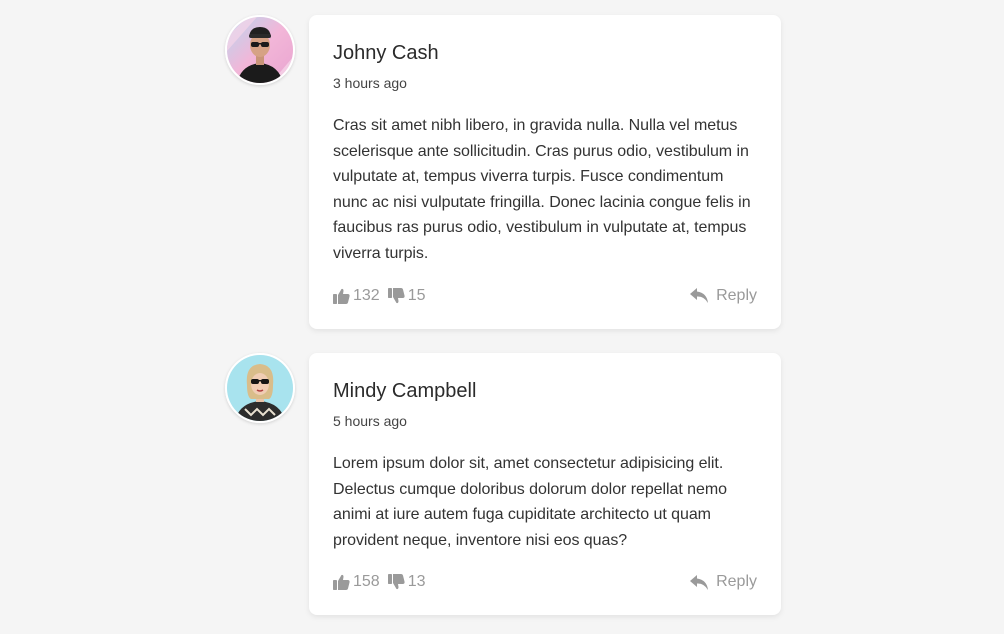 The height and width of the screenshot is (634, 1004). Describe the element at coordinates (406, 295) in the screenshot. I see `dislike-button: 15` at that location.